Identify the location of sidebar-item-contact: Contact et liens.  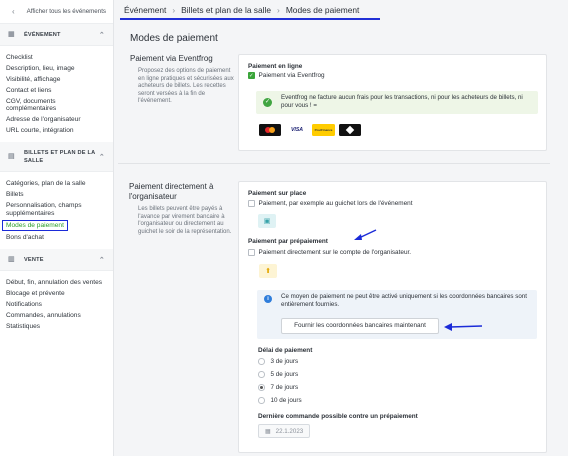
(56, 90).